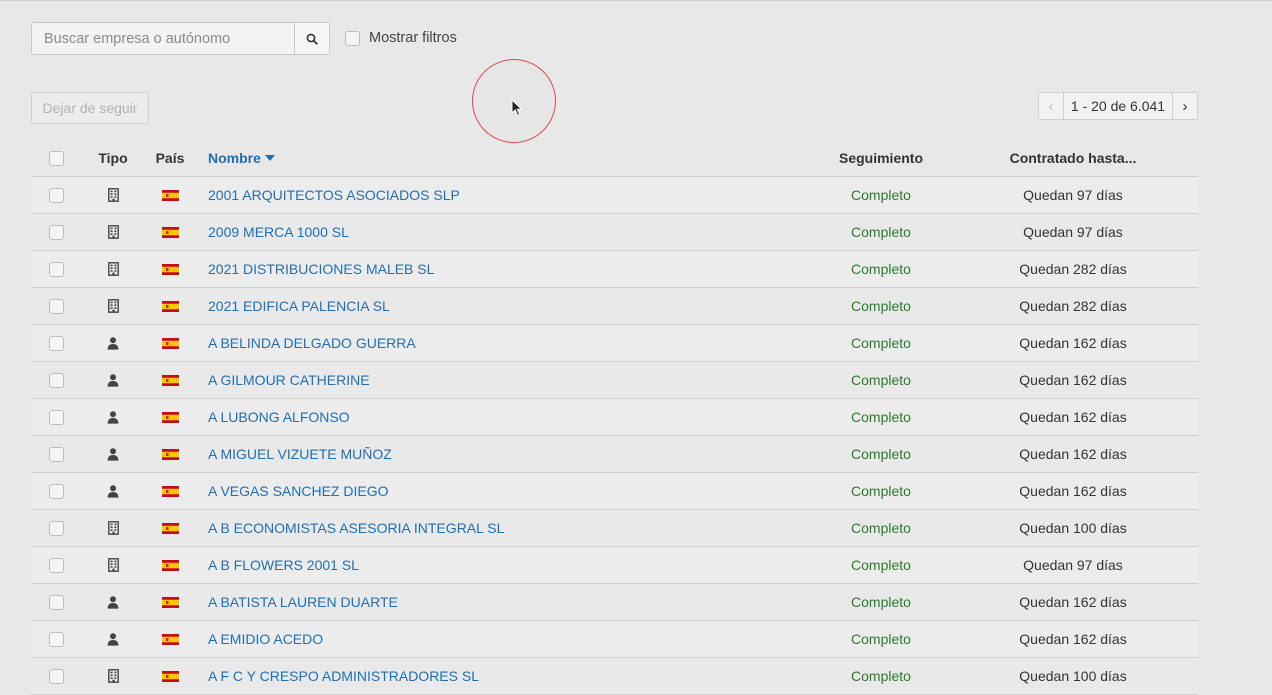 The width and height of the screenshot is (1272, 695). Describe the element at coordinates (303, 602) in the screenshot. I see `company-name-link: A BATISTA LAUREN DUARTE` at that location.